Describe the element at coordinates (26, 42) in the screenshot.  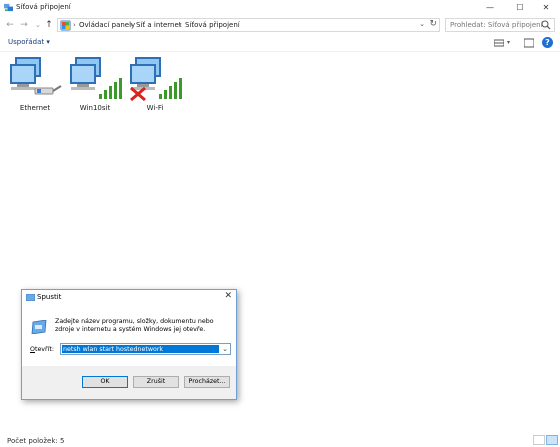
I see `organize-label: Uspořádat` at that location.